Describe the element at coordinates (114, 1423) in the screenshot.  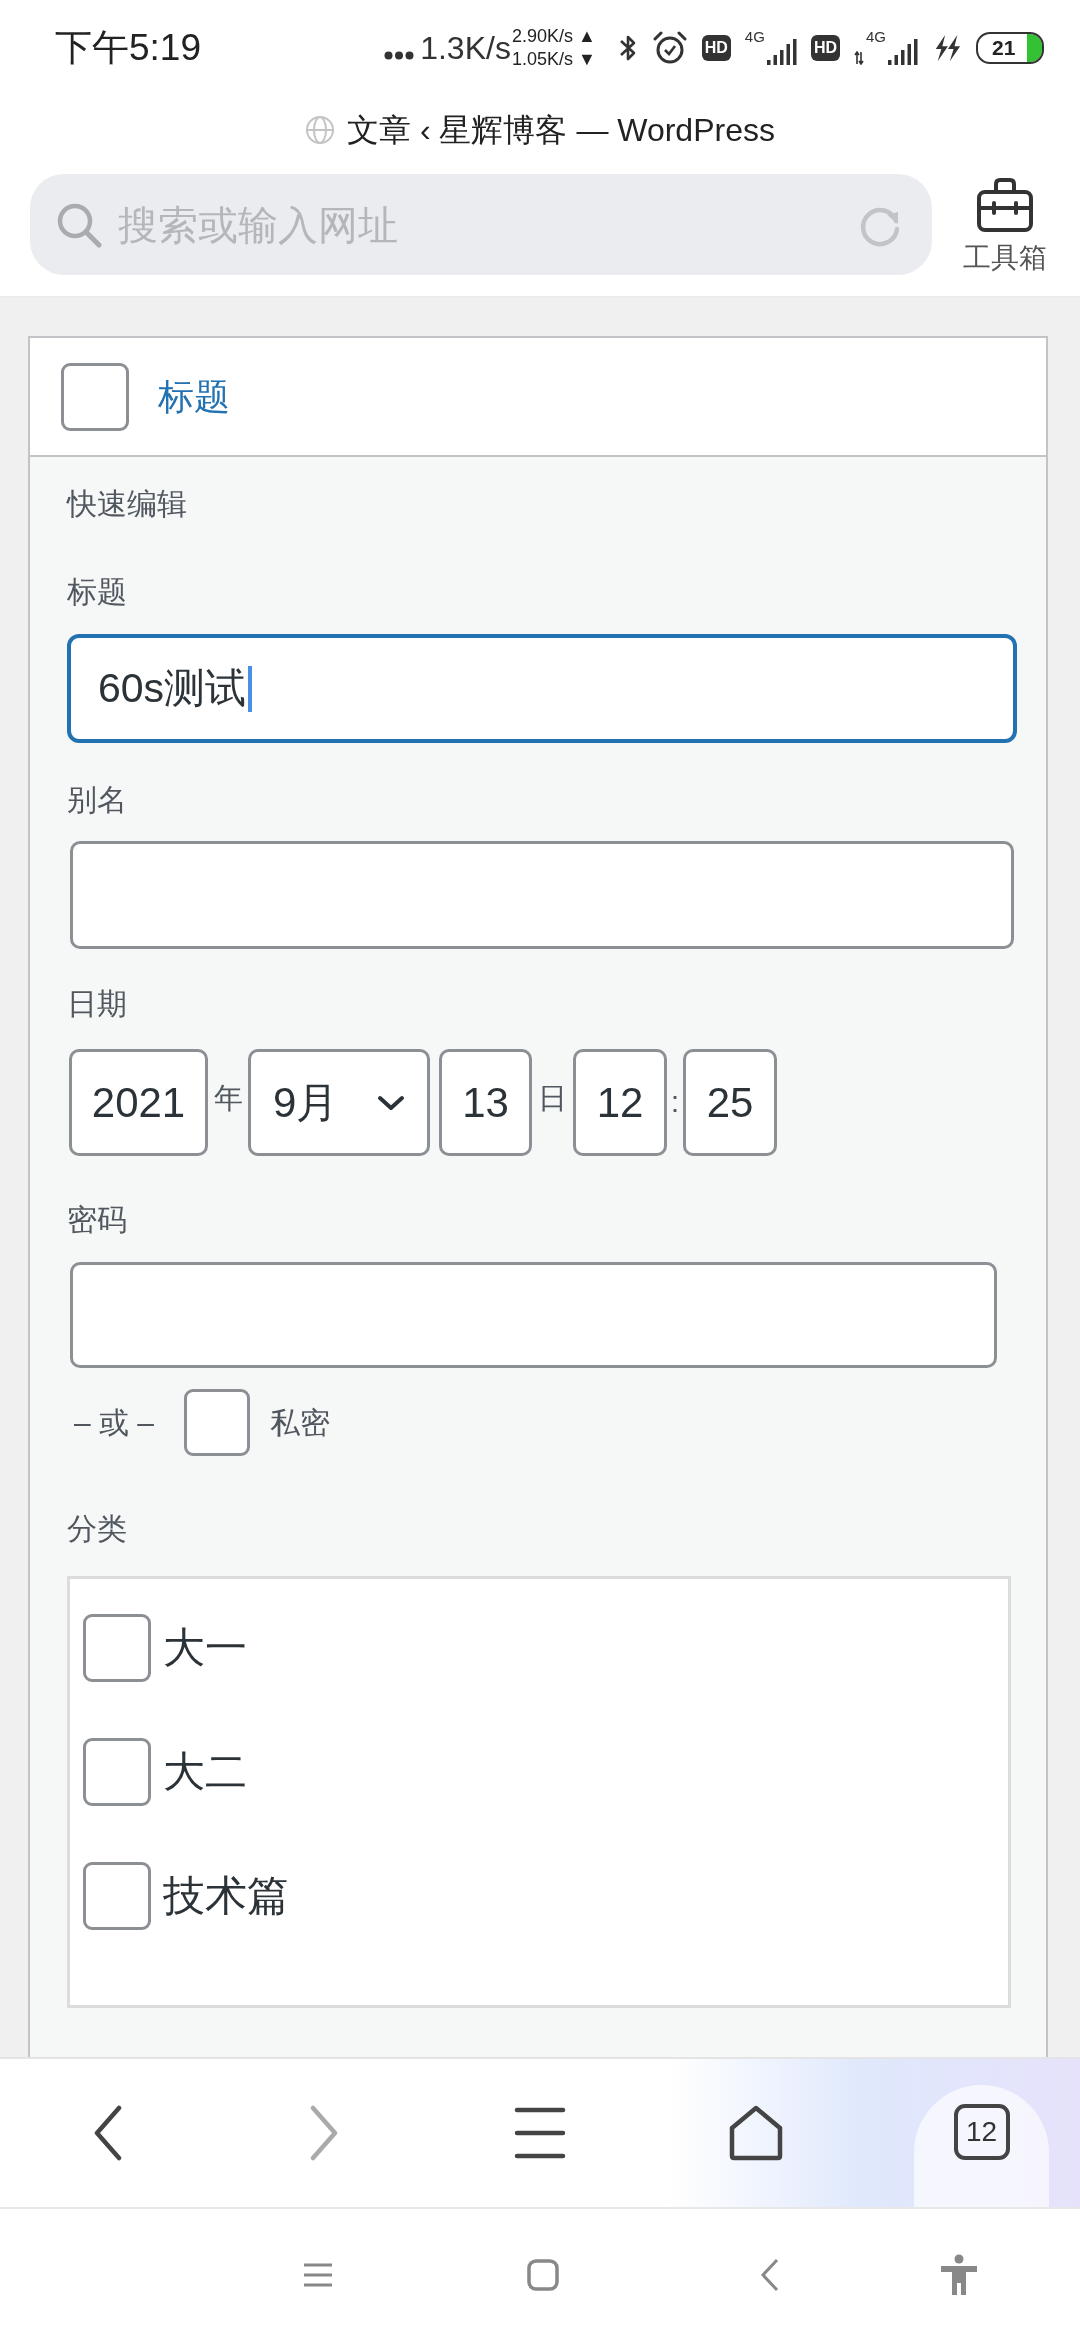
I see `or-separator: – 或 –` at that location.